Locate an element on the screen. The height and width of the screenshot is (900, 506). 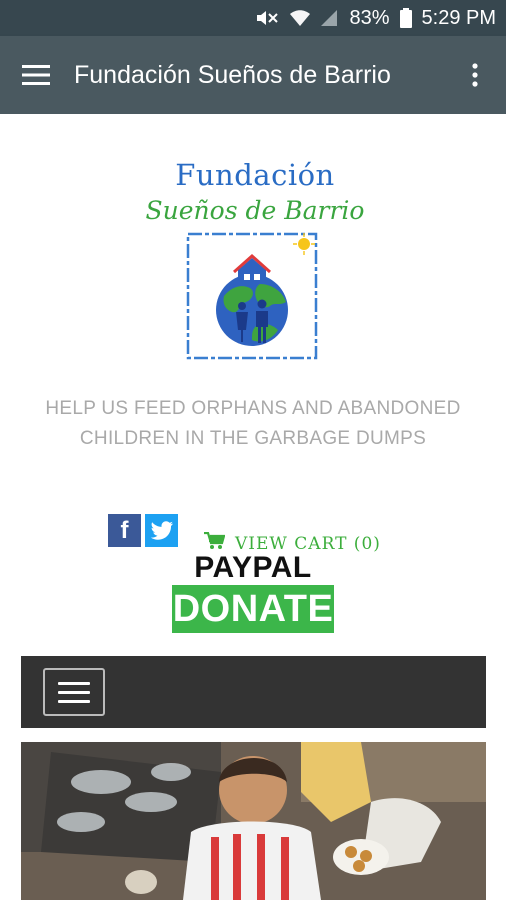
app-title: Fundación Sueños de Barrio is located at coordinates (232, 74).